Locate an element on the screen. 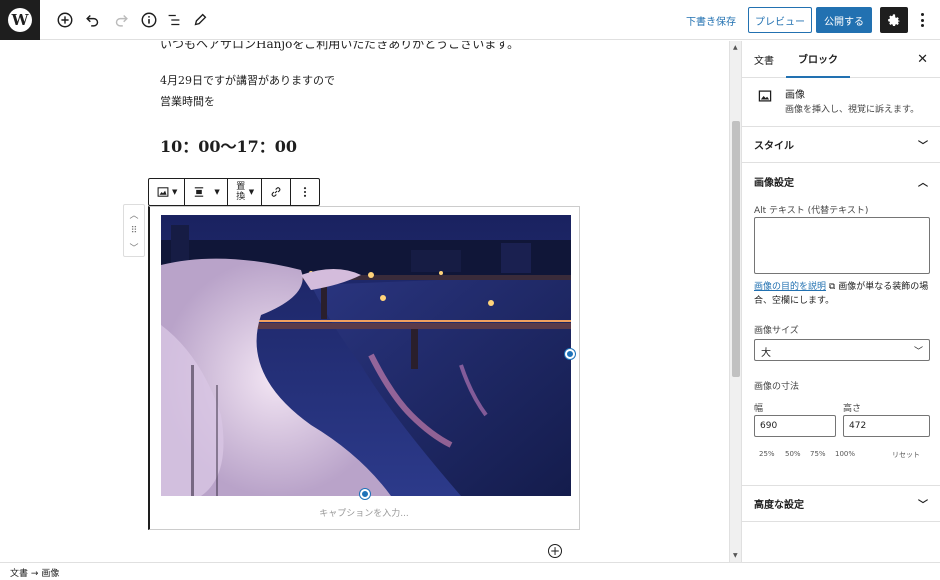 This screenshot has width=940, height=580. paragraph-hours: 10：00〜17：00 is located at coordinates (228, 145).